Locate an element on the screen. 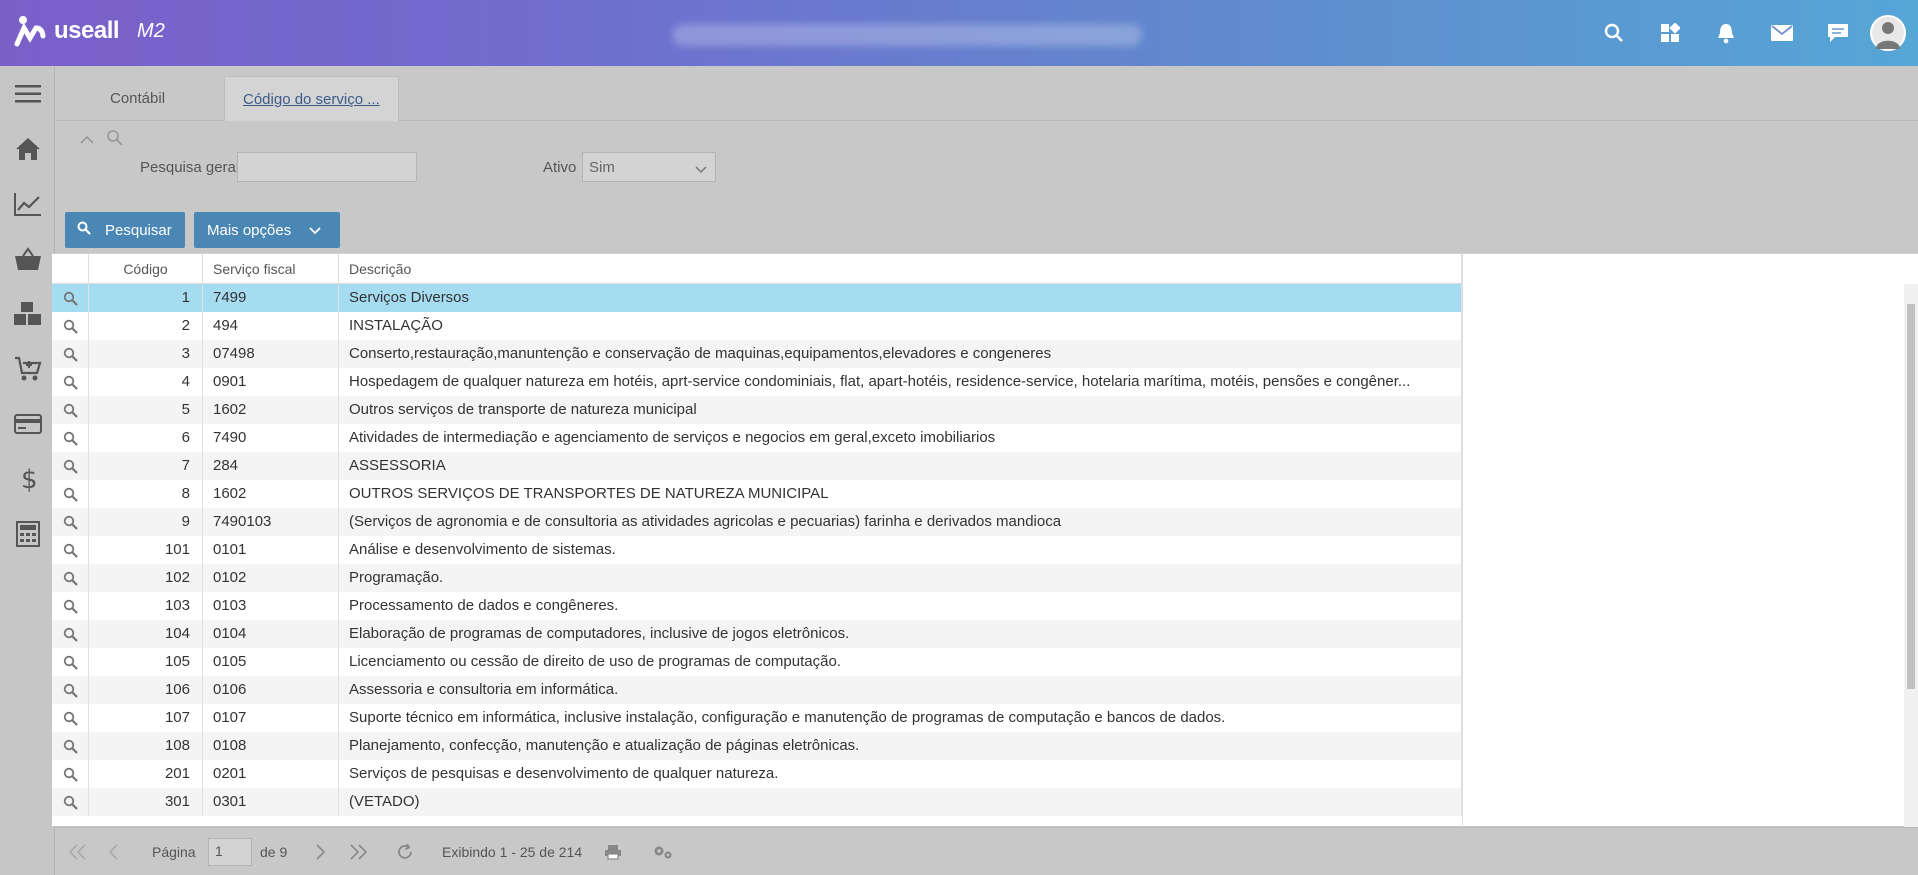 Image resolution: width=1918 pixels, height=875 pixels. left-sidebar: $ is located at coordinates (27, 470).